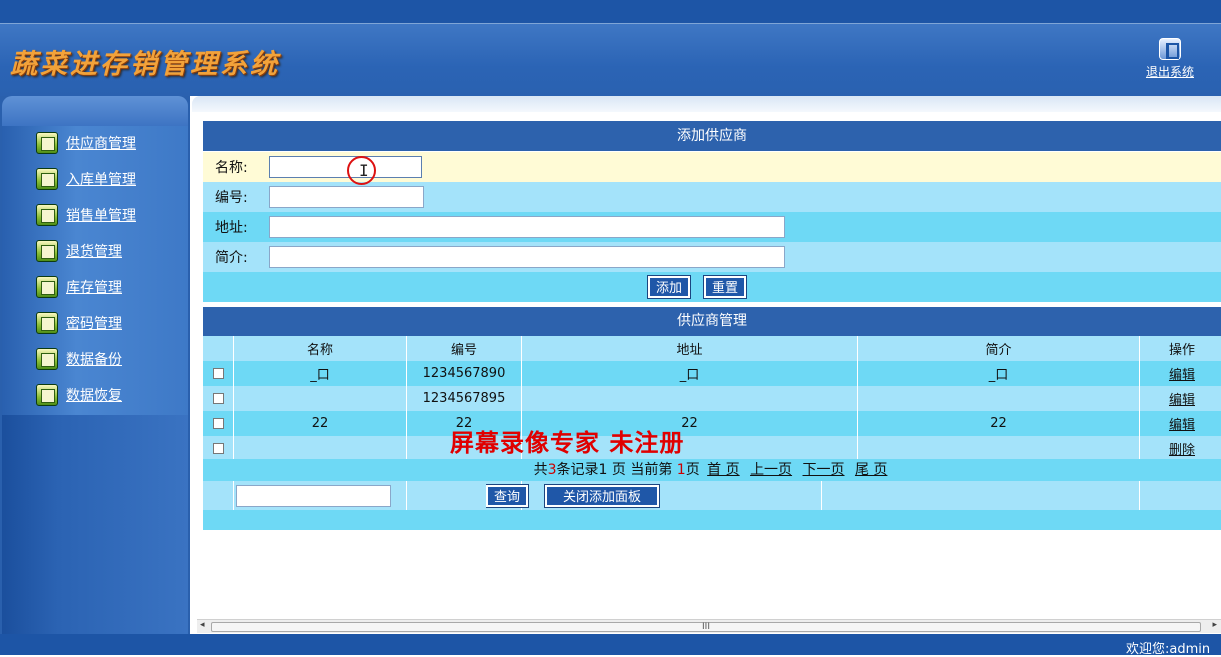 The image size is (1221, 657). What do you see at coordinates (1182, 448) in the screenshot?
I see `delete-link: 删除` at bounding box center [1182, 448].